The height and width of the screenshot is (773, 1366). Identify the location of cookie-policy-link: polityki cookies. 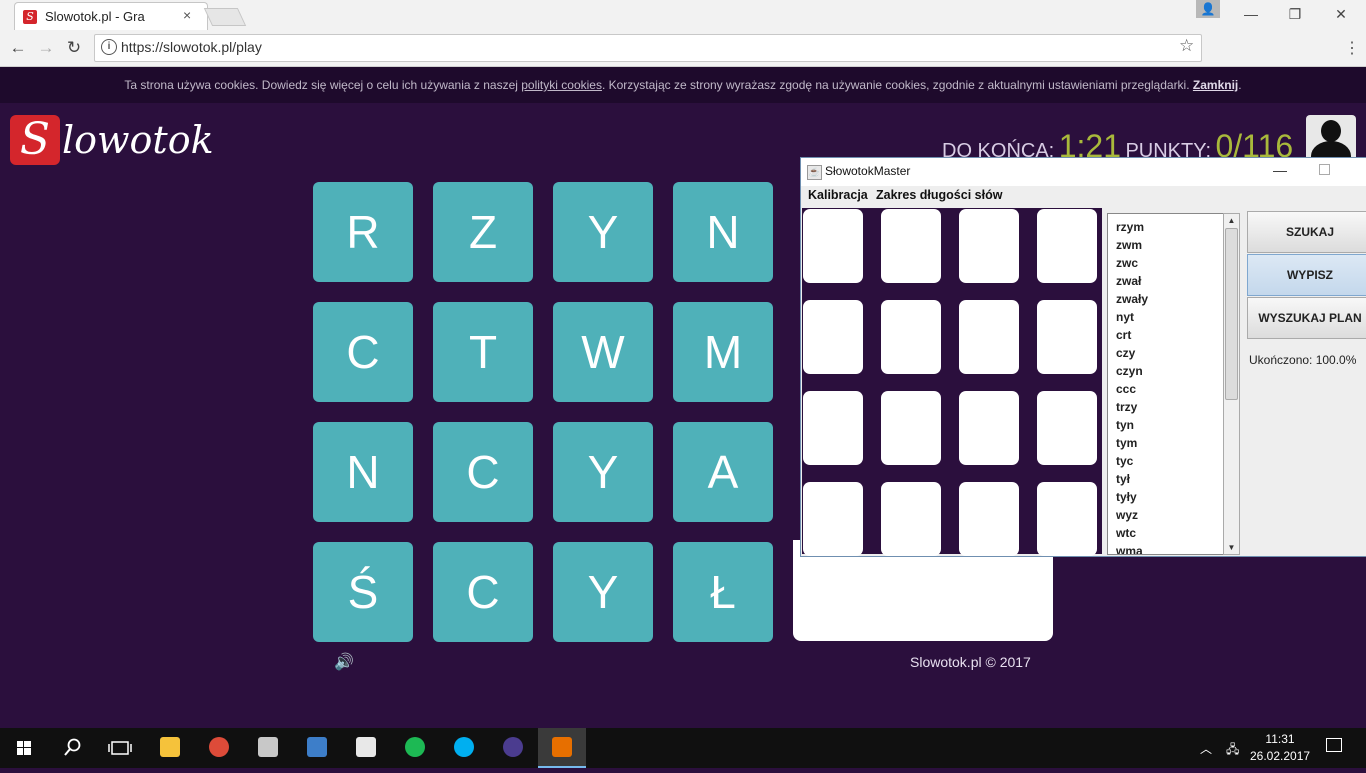
(561, 85).